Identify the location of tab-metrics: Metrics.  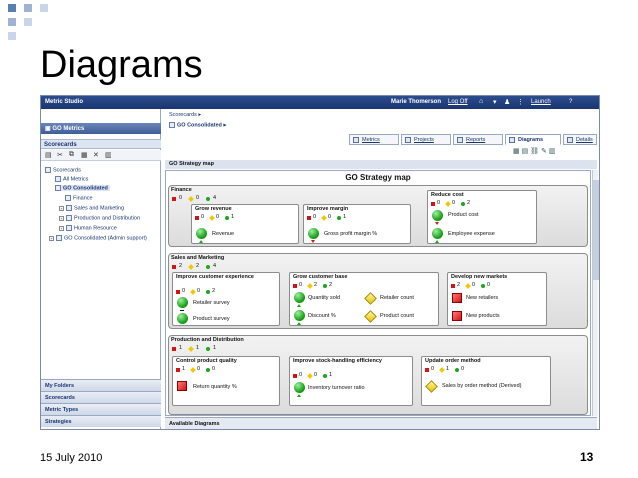
(374, 139).